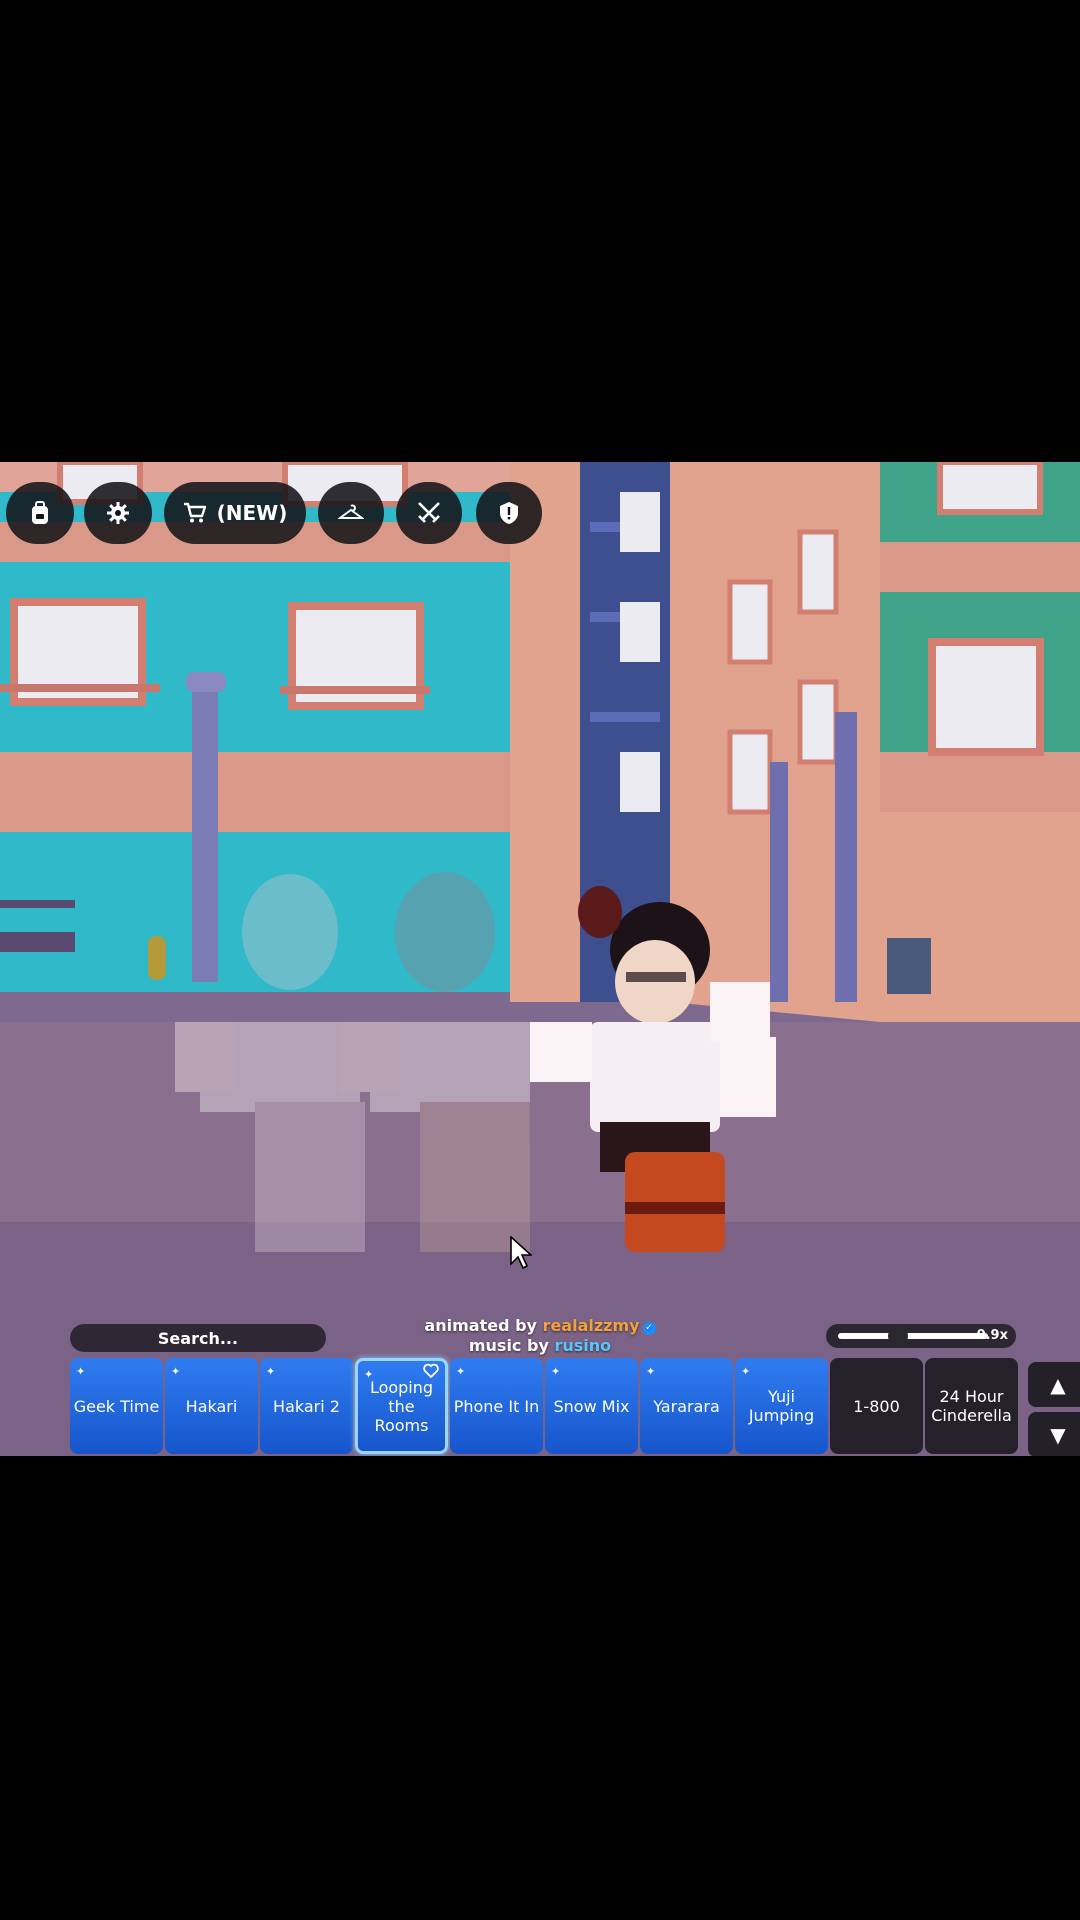 The width and height of the screenshot is (1080, 1920). I want to click on speed-value: 0.9x, so click(992, 1335).